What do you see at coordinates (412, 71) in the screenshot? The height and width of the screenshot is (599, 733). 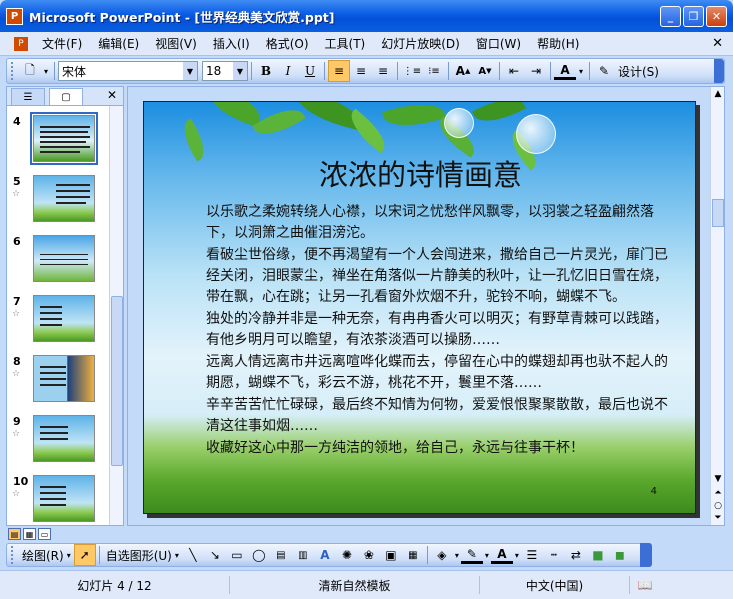 I see `numbering-button: ⋮≡` at bounding box center [412, 71].